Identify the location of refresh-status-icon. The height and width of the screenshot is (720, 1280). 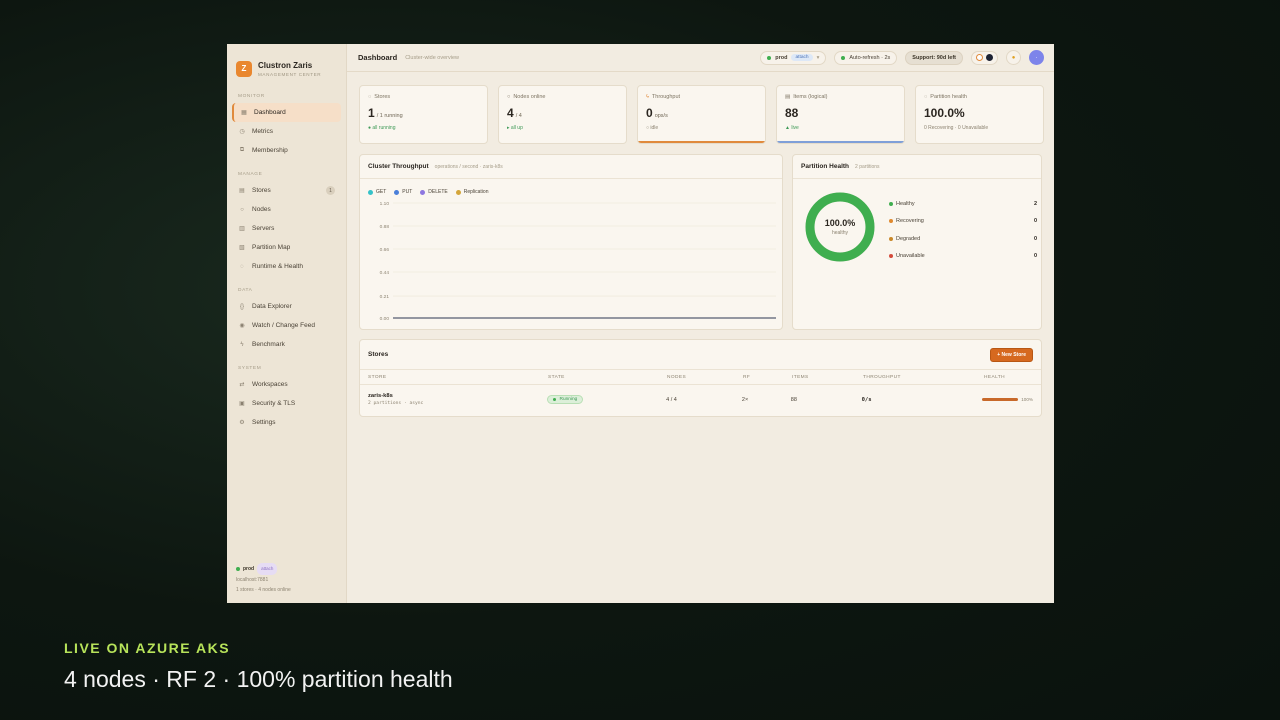
(843, 57).